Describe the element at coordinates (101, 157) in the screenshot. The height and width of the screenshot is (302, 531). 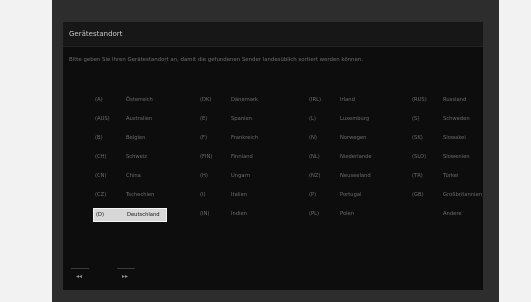
I see `country-code: (CH)` at that location.